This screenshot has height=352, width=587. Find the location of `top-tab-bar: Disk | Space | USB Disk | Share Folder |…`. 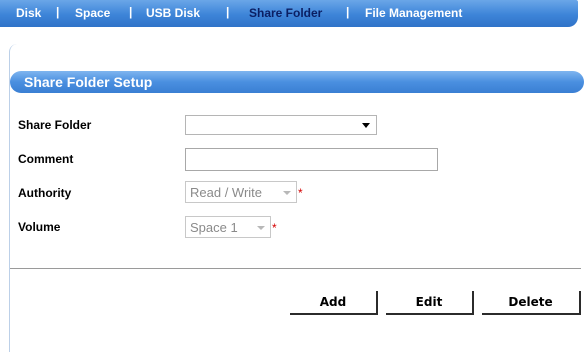

top-tab-bar: Disk | Space | USB Disk | Share Folder |… is located at coordinates (289, 13).